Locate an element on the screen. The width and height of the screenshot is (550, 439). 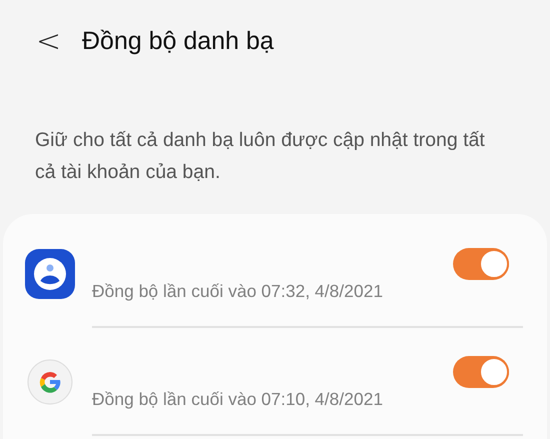
back-button: < is located at coordinates (48, 42).